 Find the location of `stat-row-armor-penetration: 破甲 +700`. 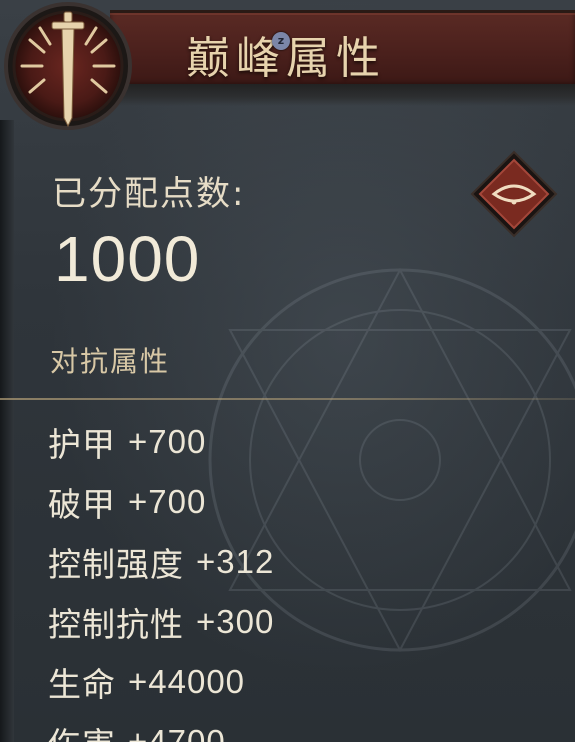

stat-row-armor-penetration: 破甲 +700 is located at coordinates (161, 502).